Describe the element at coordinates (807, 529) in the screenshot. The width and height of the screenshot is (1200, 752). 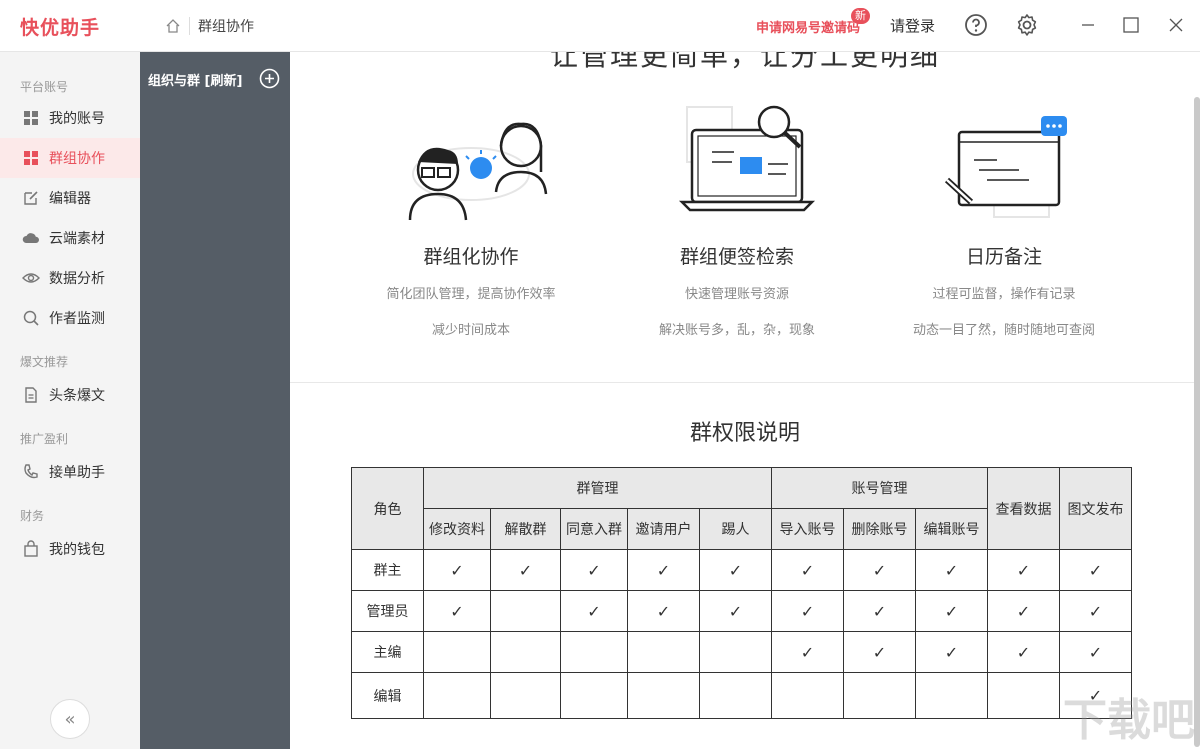
I see `table-subheader: 导入账号` at that location.